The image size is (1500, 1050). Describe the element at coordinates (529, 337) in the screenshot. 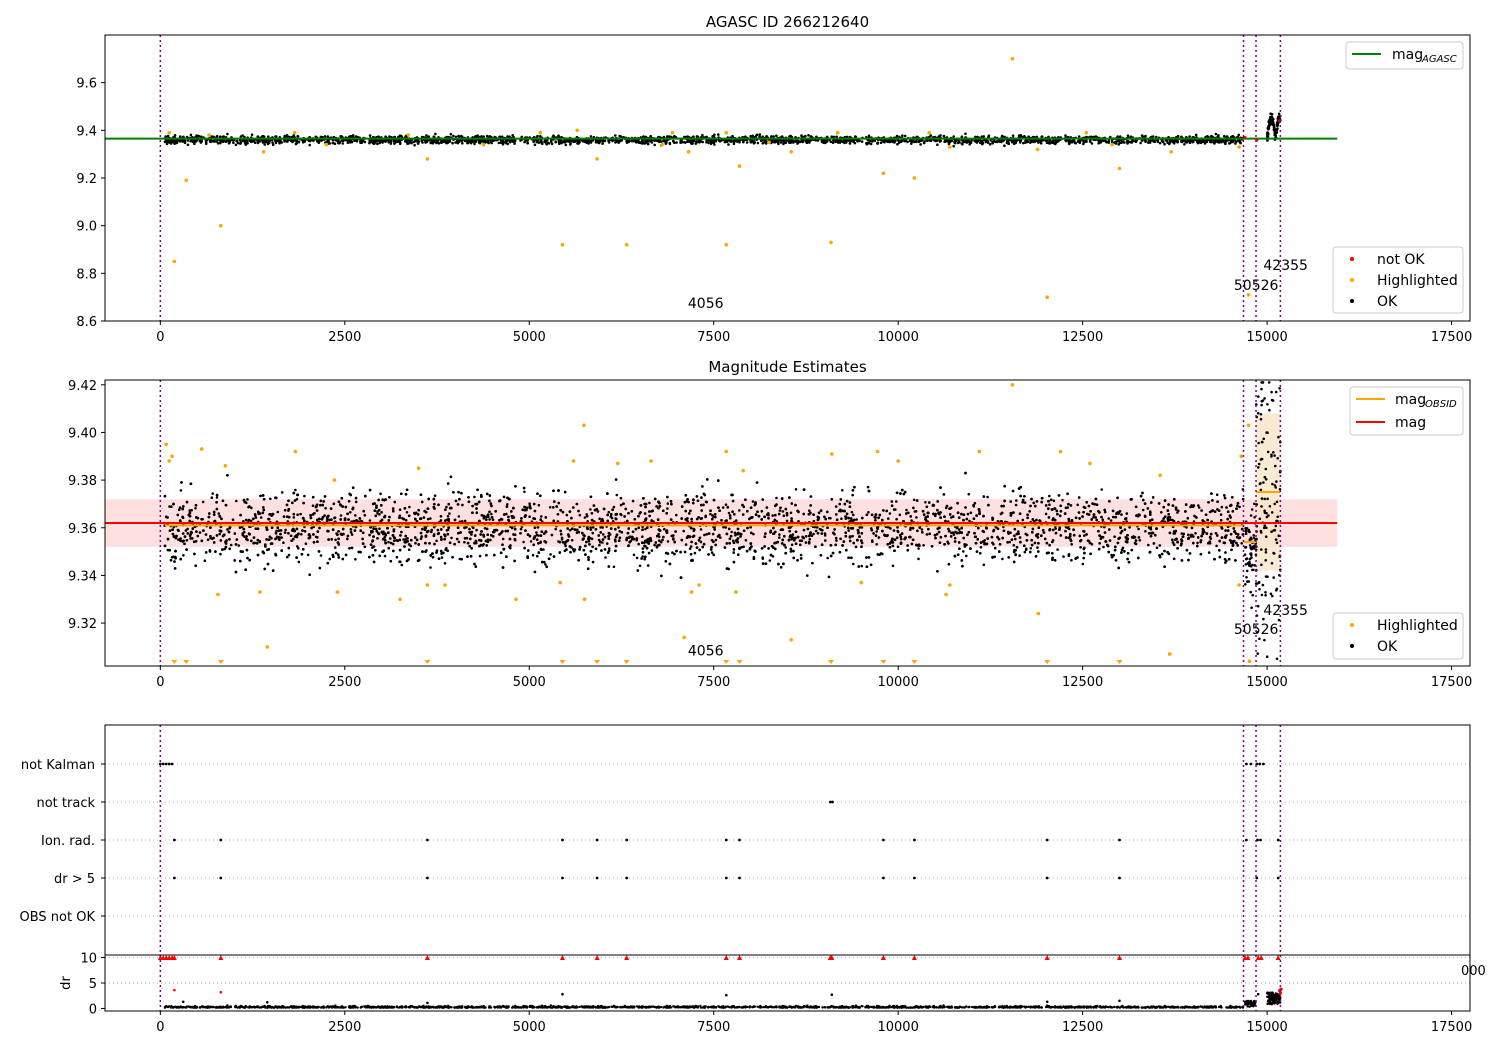

I see `x-tick-label: 5000` at that location.